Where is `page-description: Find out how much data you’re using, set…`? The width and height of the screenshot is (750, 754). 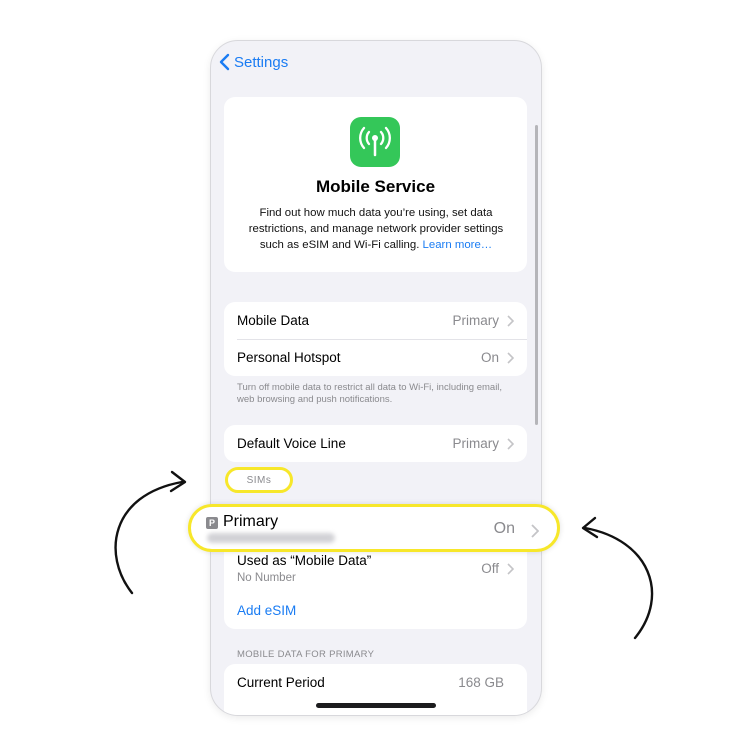 page-description: Find out how much data you’re using, set… is located at coordinates (376, 229).